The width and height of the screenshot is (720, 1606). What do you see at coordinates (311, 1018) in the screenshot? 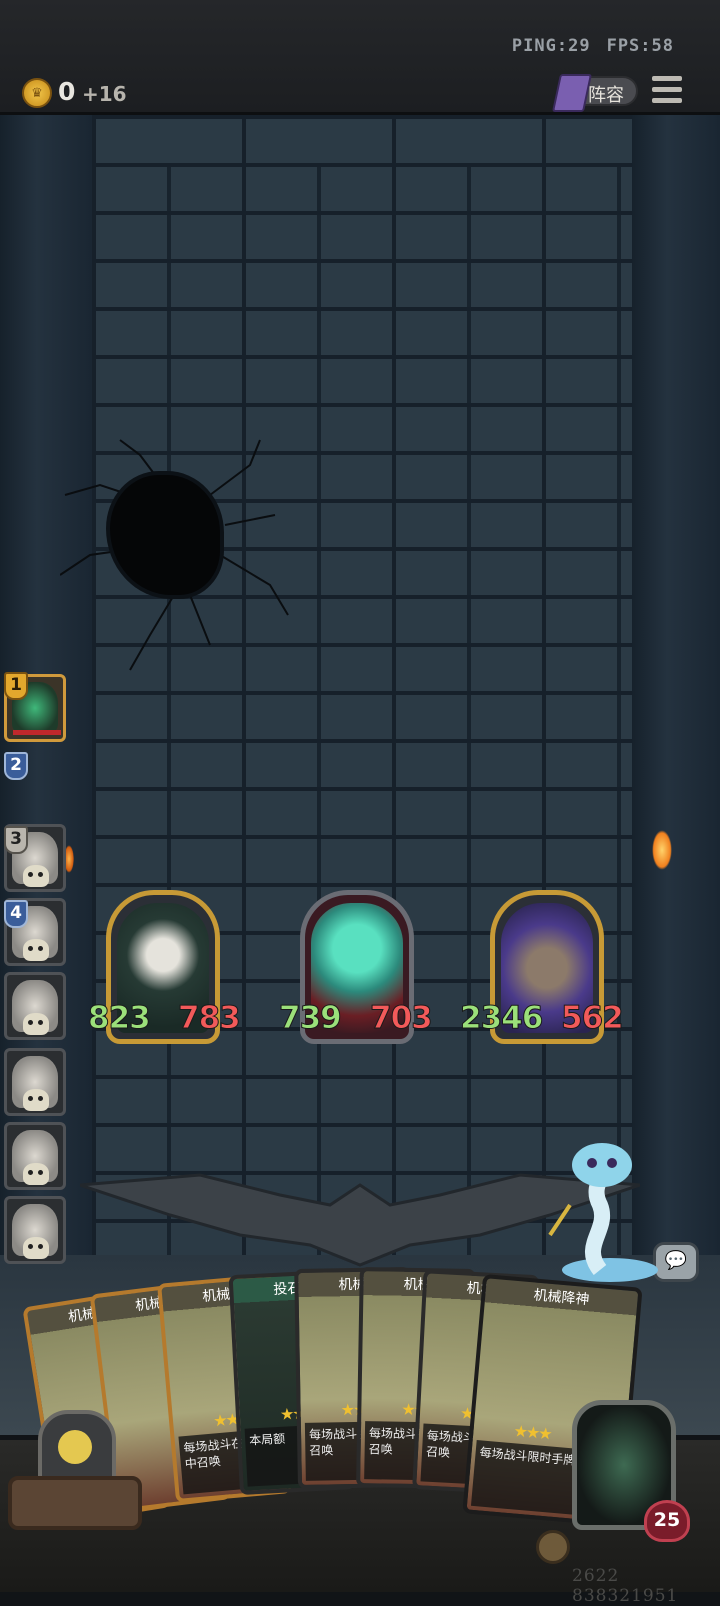
I see `unit-attack: 739` at bounding box center [311, 1018].